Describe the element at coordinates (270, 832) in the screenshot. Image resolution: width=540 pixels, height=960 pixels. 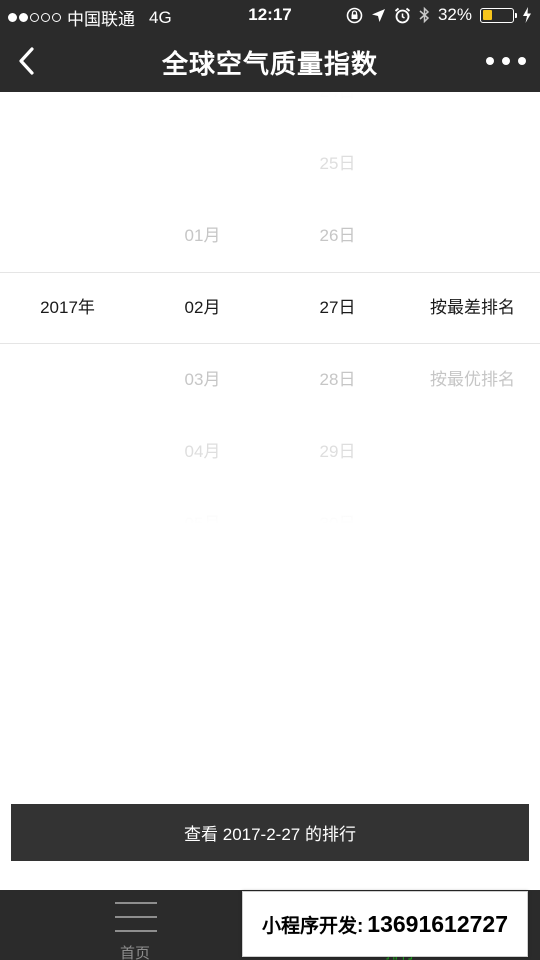
I see `view-ranking-button: 查看 2017-2-27 的排行` at that location.